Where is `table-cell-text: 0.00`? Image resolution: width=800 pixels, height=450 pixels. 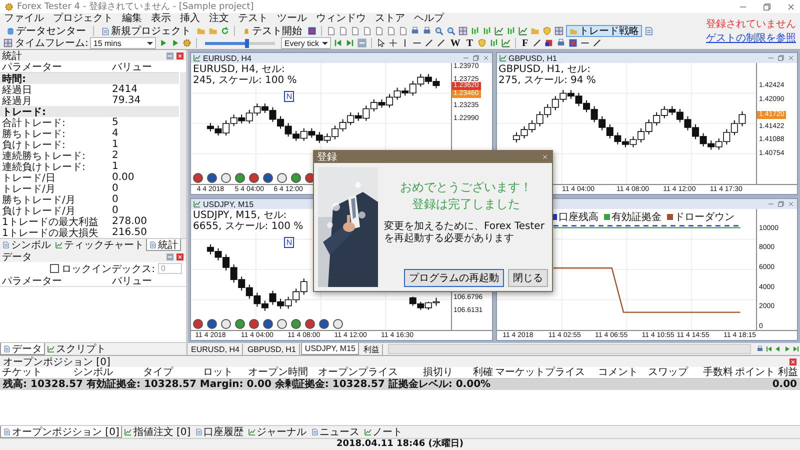
table-cell-text: 0.00 is located at coordinates (124, 177).